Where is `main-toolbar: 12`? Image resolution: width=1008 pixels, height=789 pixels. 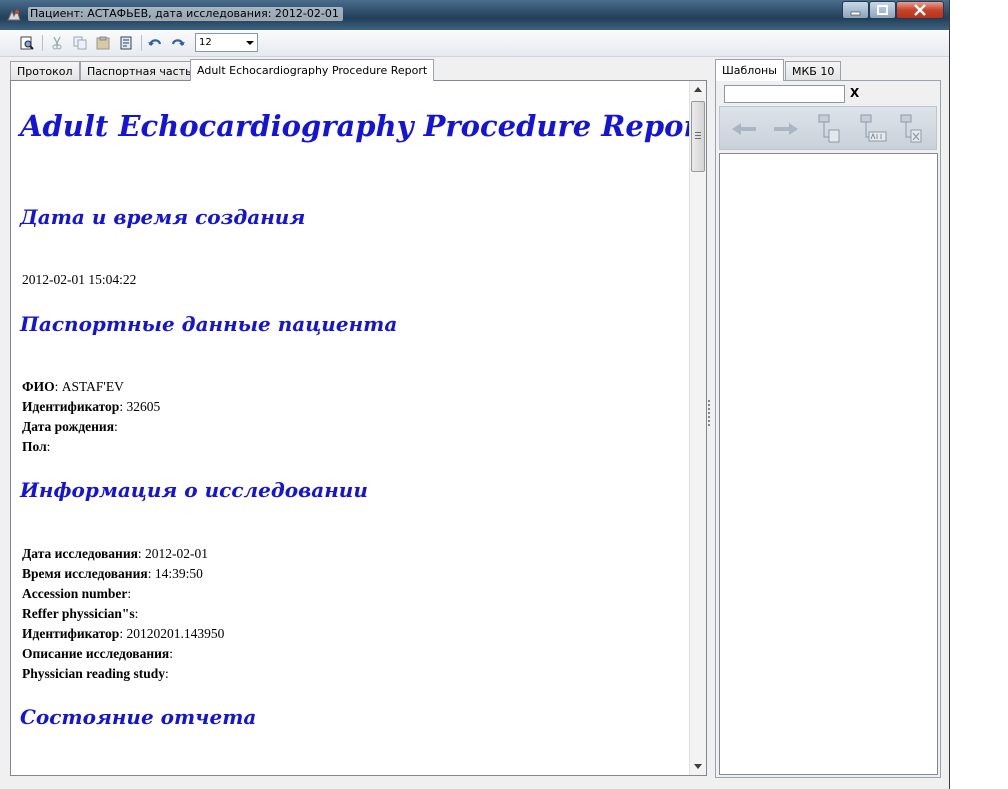
main-toolbar: 12 is located at coordinates (474, 43).